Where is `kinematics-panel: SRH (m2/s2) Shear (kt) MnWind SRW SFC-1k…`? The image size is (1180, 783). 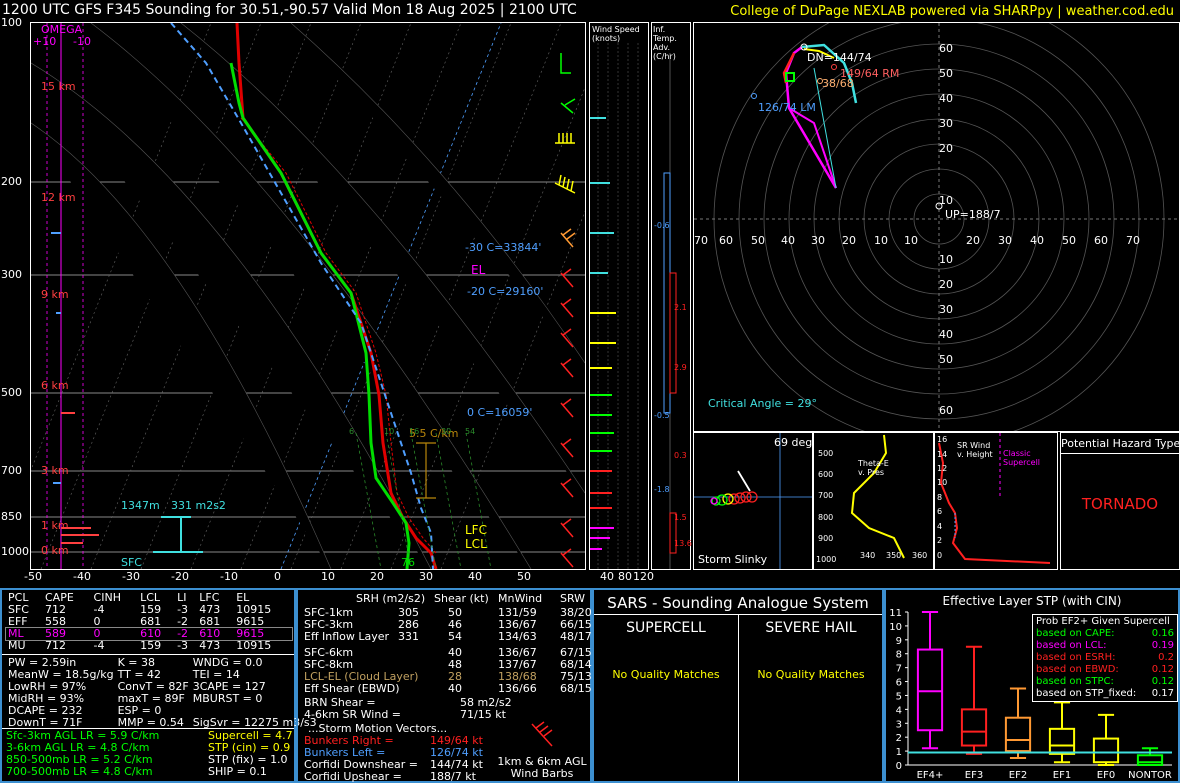
kinematics-panel: SRH (m2/s2) Shear (kt) MnWind SRW SFC-1k… is located at coordinates (444, 685).